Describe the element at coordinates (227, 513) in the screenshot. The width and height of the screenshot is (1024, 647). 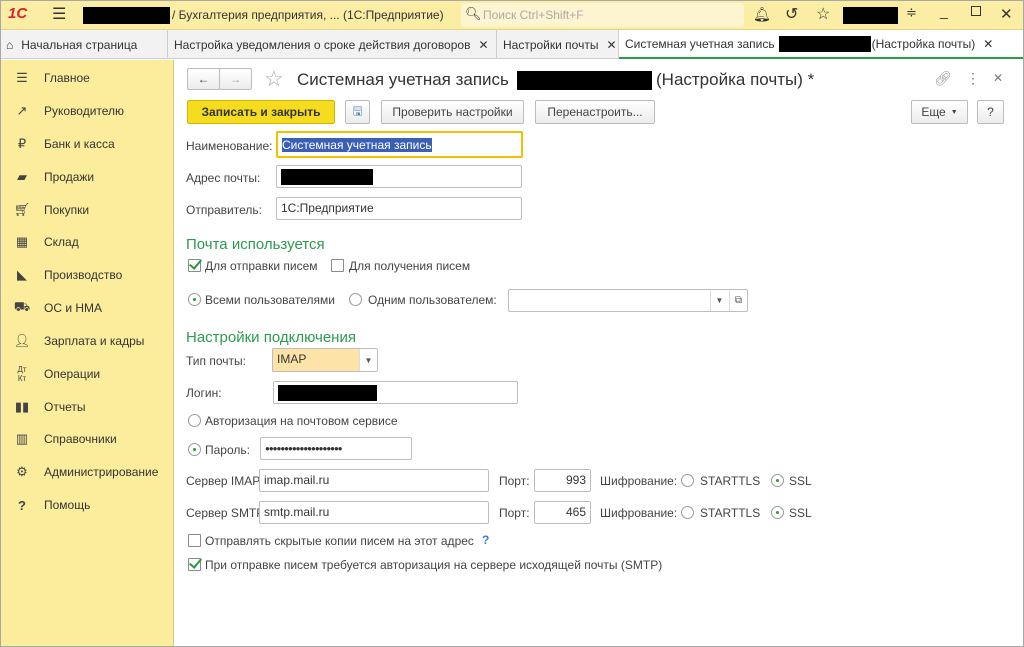
I see `smtp-label: Сервер SMTP:` at that location.